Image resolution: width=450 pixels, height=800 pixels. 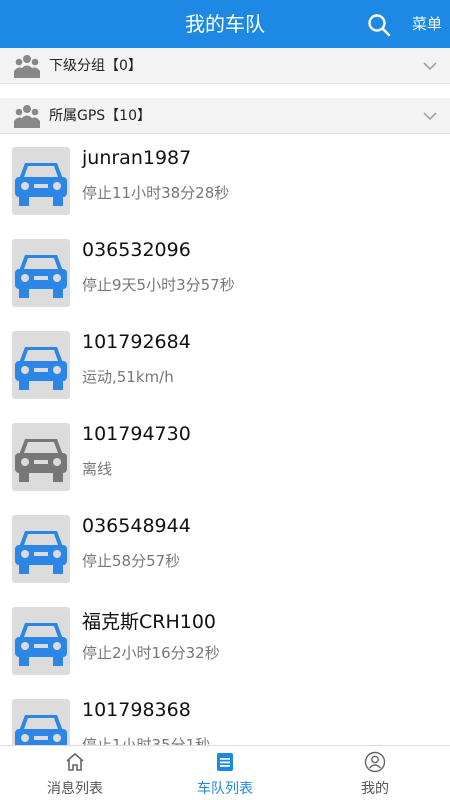 I want to click on vehicle-name: junran1987, so click(x=137, y=158).